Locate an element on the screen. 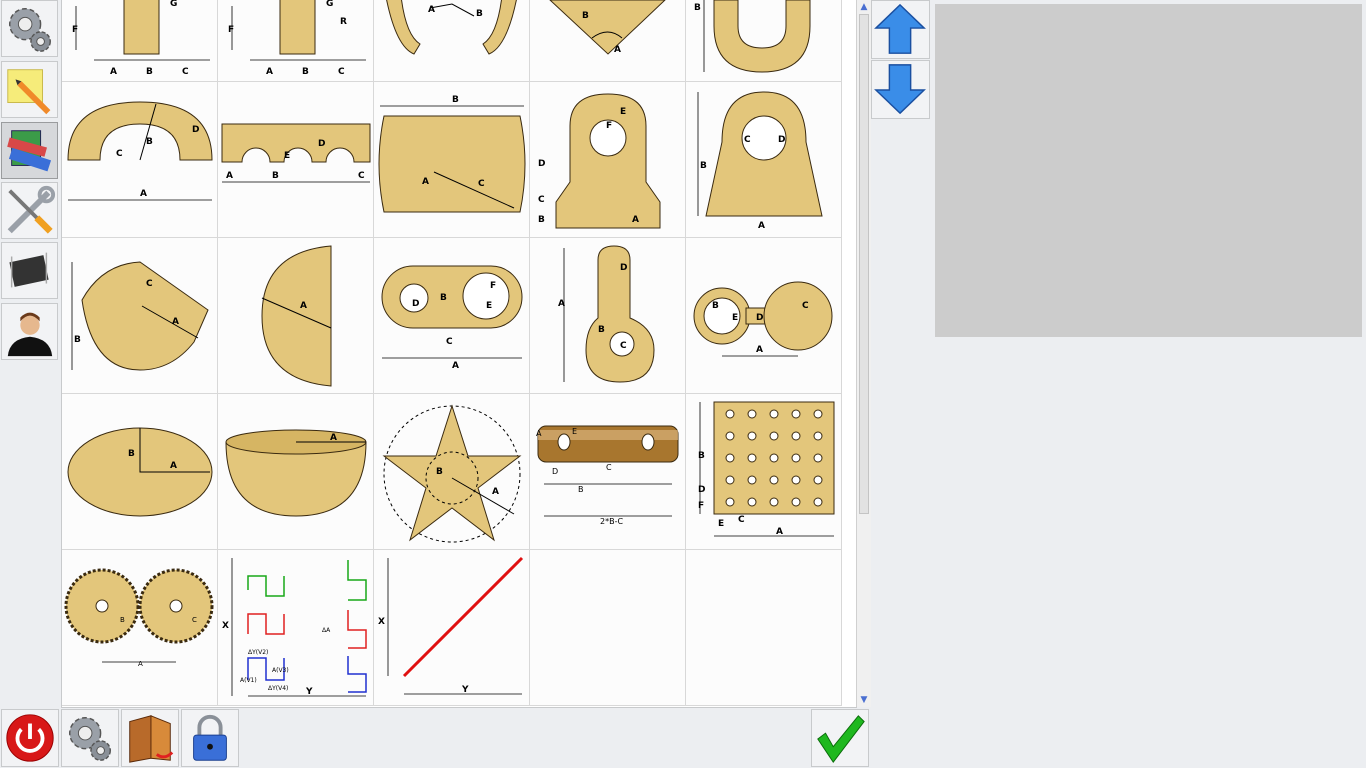 The height and width of the screenshot is (768, 1366). dim-label: ΔA is located at coordinates (326, 630).